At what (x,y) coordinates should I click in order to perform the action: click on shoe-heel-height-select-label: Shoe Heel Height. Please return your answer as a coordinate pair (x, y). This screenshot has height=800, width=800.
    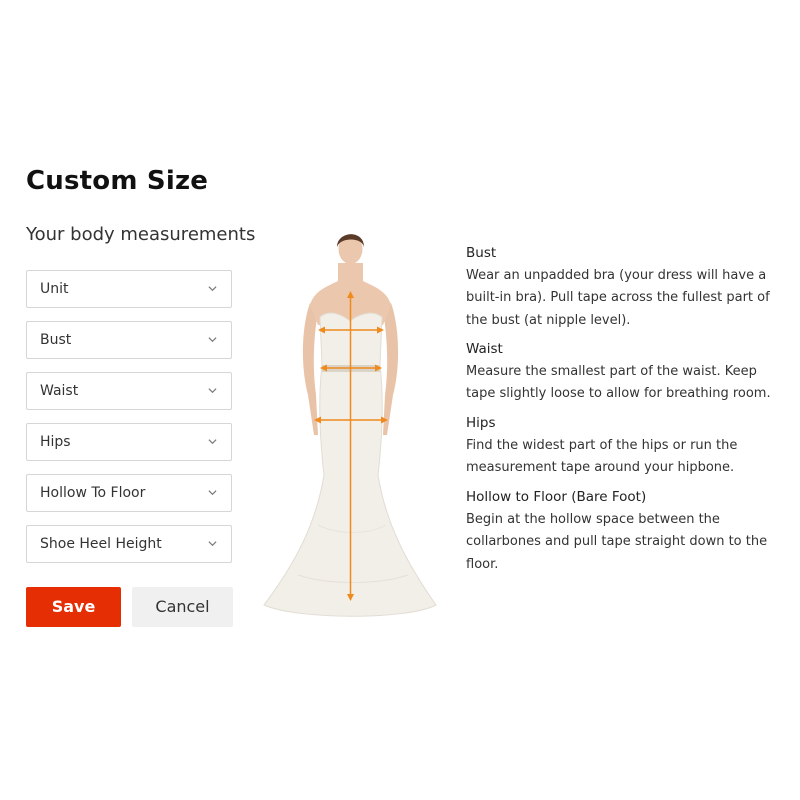
    Looking at the image, I should click on (101, 544).